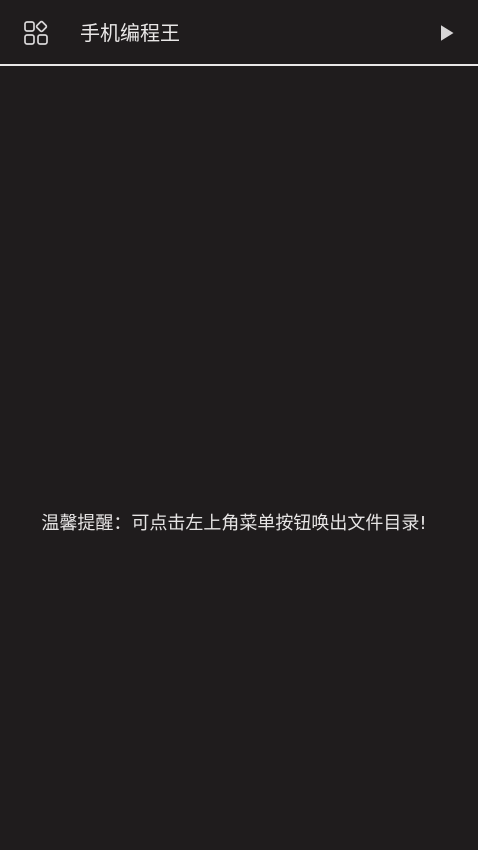 This screenshot has width=478, height=850. I want to click on tip-message: 温馨提醒：可点击左上角菜单按钮唤出文件目录!, so click(234, 523).